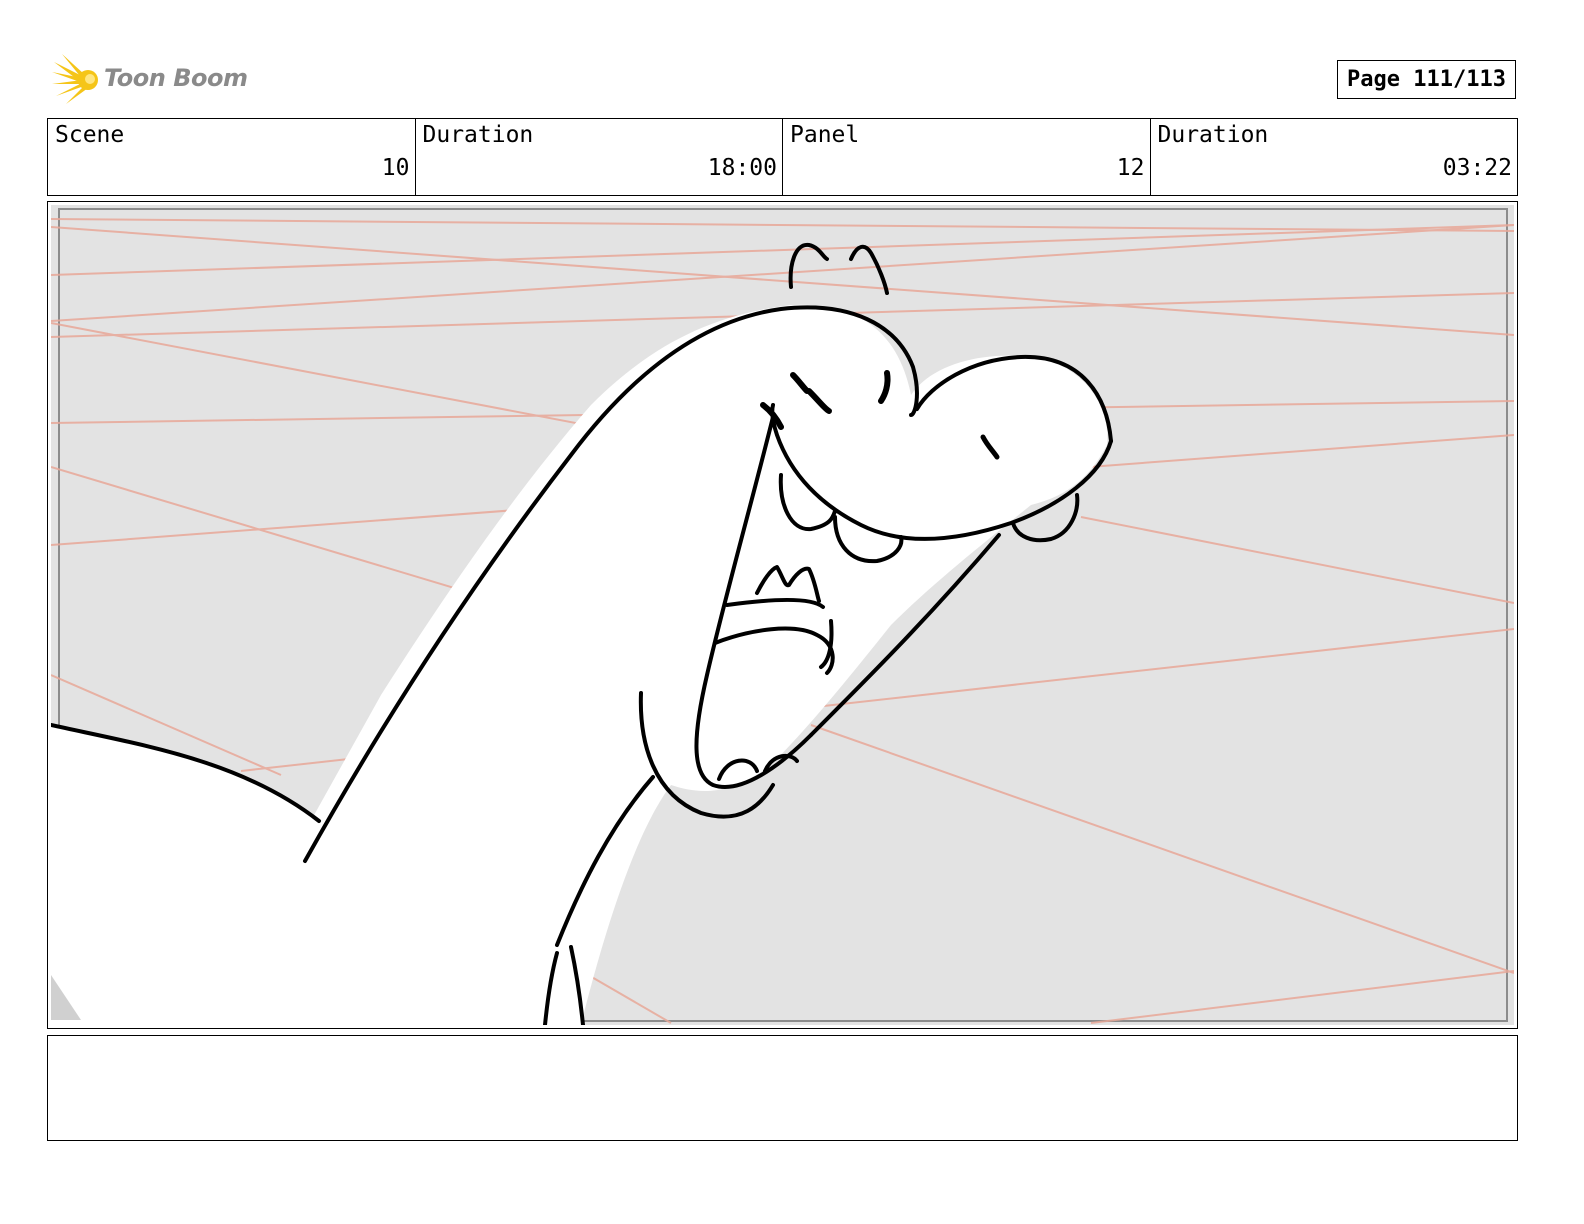 This screenshot has width=1584, height=1224. I want to click on toon-boom-logo: Toon Boom, so click(152, 82).